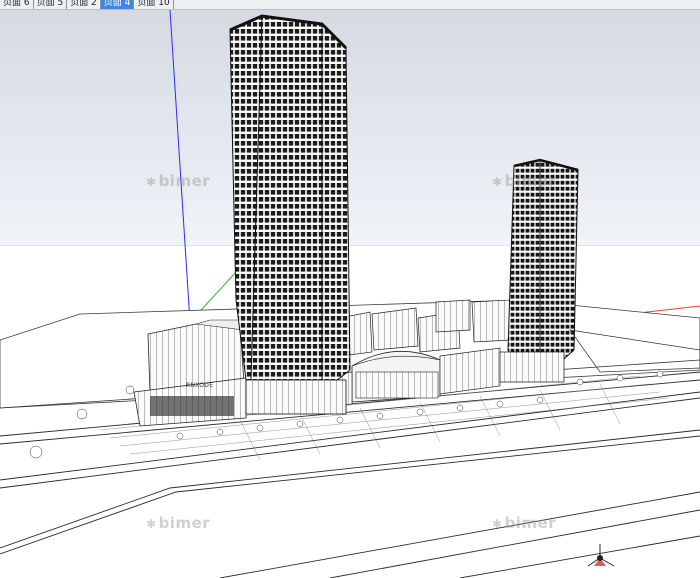 Image resolution: width=700 pixels, height=578 pixels. Describe the element at coordinates (350, 5) in the screenshot. I see `scene-tab-bar: 页面 6 页面 5 页面 2 页面 4 页面 10` at that location.